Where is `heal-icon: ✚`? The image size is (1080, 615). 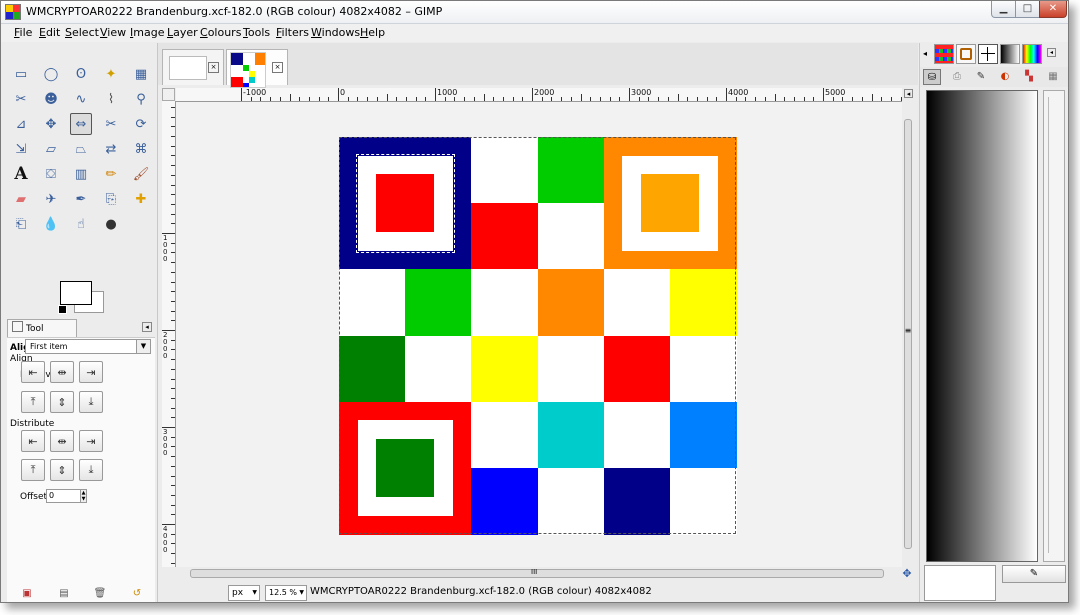
heal-icon: ✚ is located at coordinates (141, 199).